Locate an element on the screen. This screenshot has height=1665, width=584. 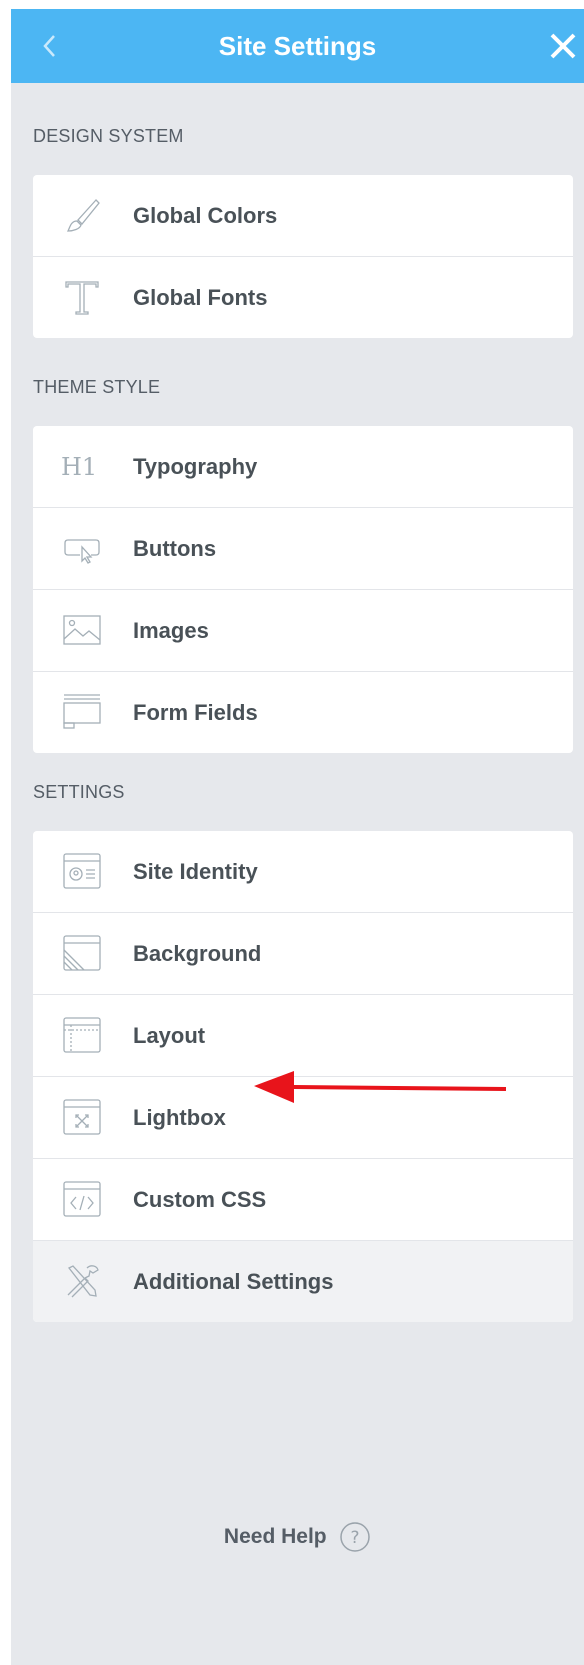
section-label-theme-style: THEME STYLE is located at coordinates (97, 387).